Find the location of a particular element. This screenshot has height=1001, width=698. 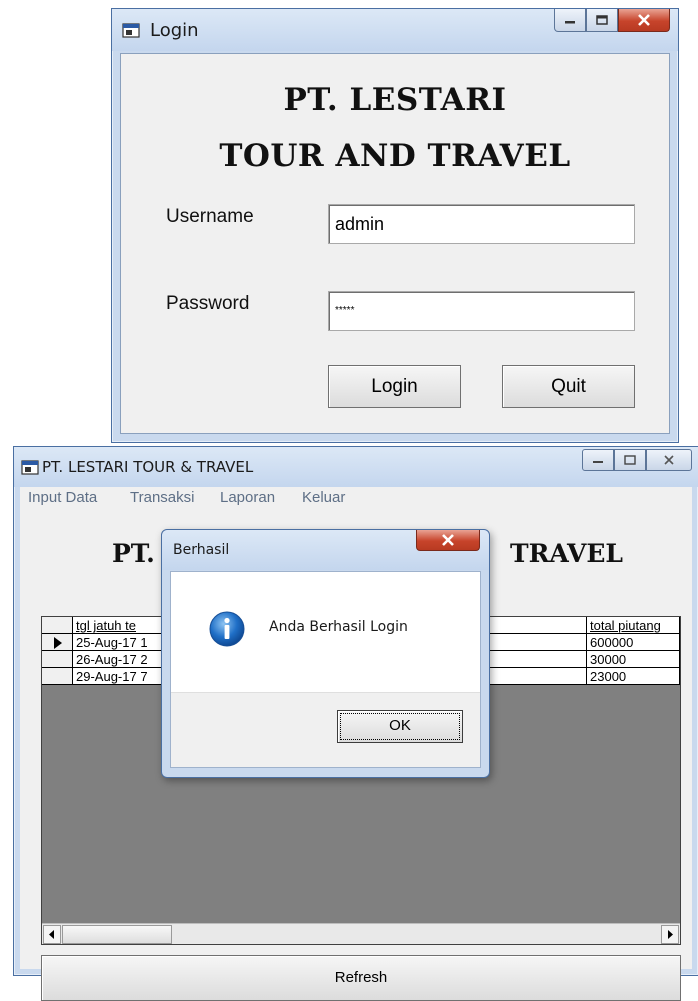

scroll-right-button is located at coordinates (670, 934).